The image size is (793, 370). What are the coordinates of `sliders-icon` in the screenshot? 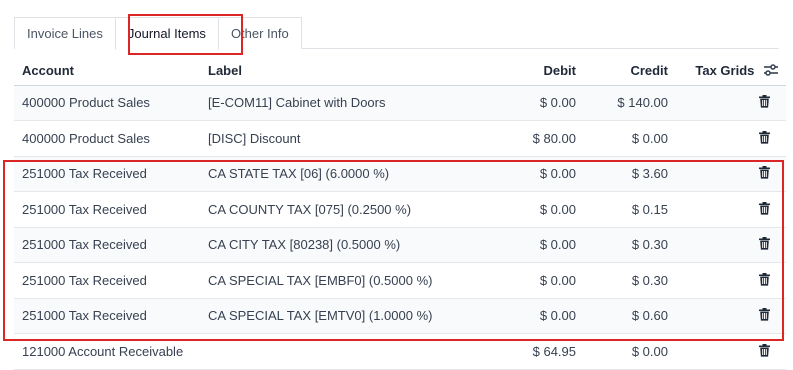 It's located at (771, 71).